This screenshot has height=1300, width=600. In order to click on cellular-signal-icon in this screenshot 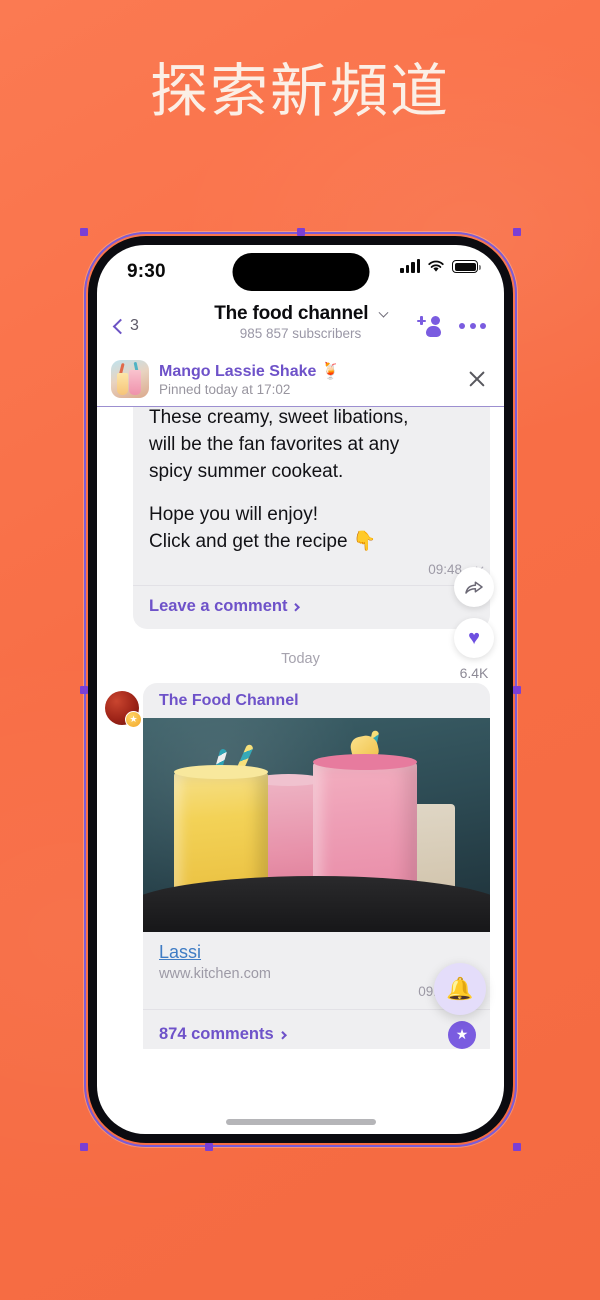, I will do `click(410, 266)`.